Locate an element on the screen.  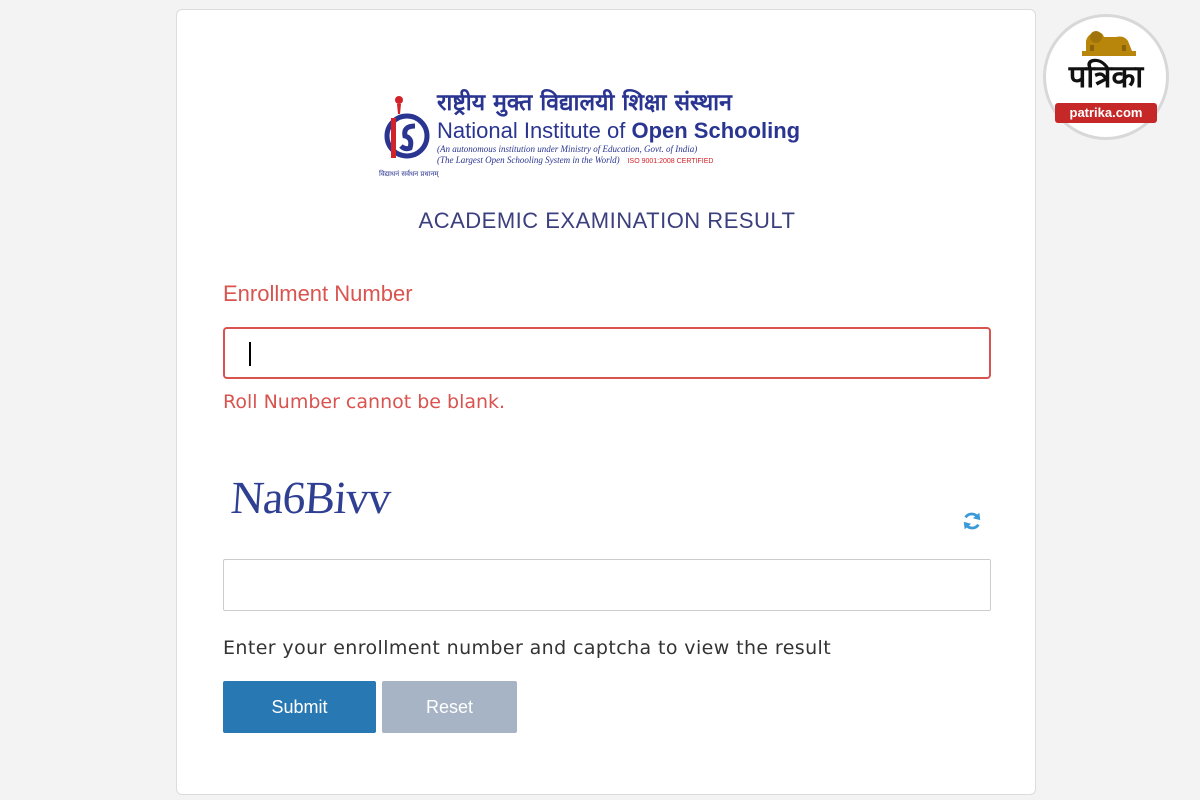
captcha-image: Na6Bivv is located at coordinates (310, 497).